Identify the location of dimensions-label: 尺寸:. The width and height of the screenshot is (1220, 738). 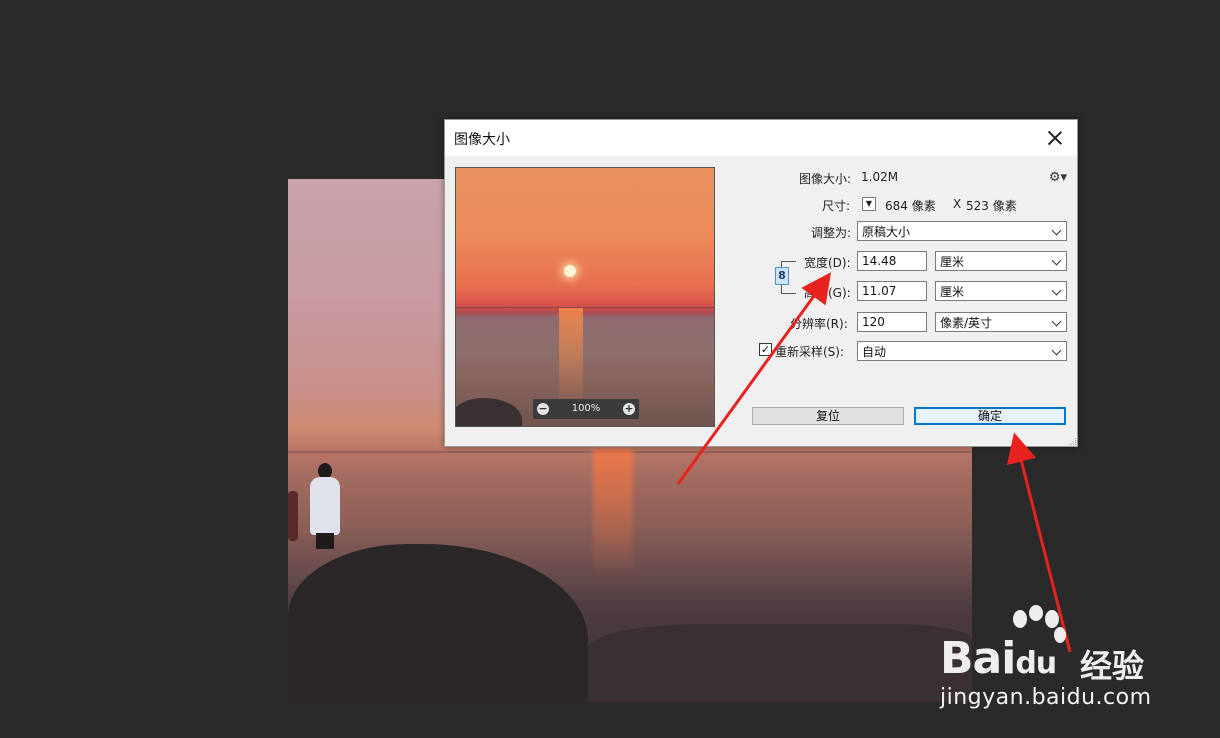
(836, 206).